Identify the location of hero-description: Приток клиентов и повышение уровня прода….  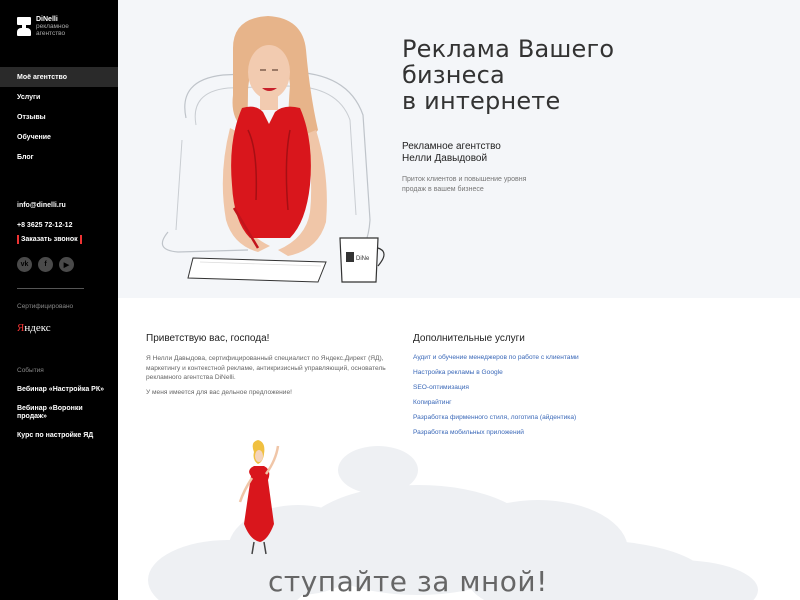
(487, 184).